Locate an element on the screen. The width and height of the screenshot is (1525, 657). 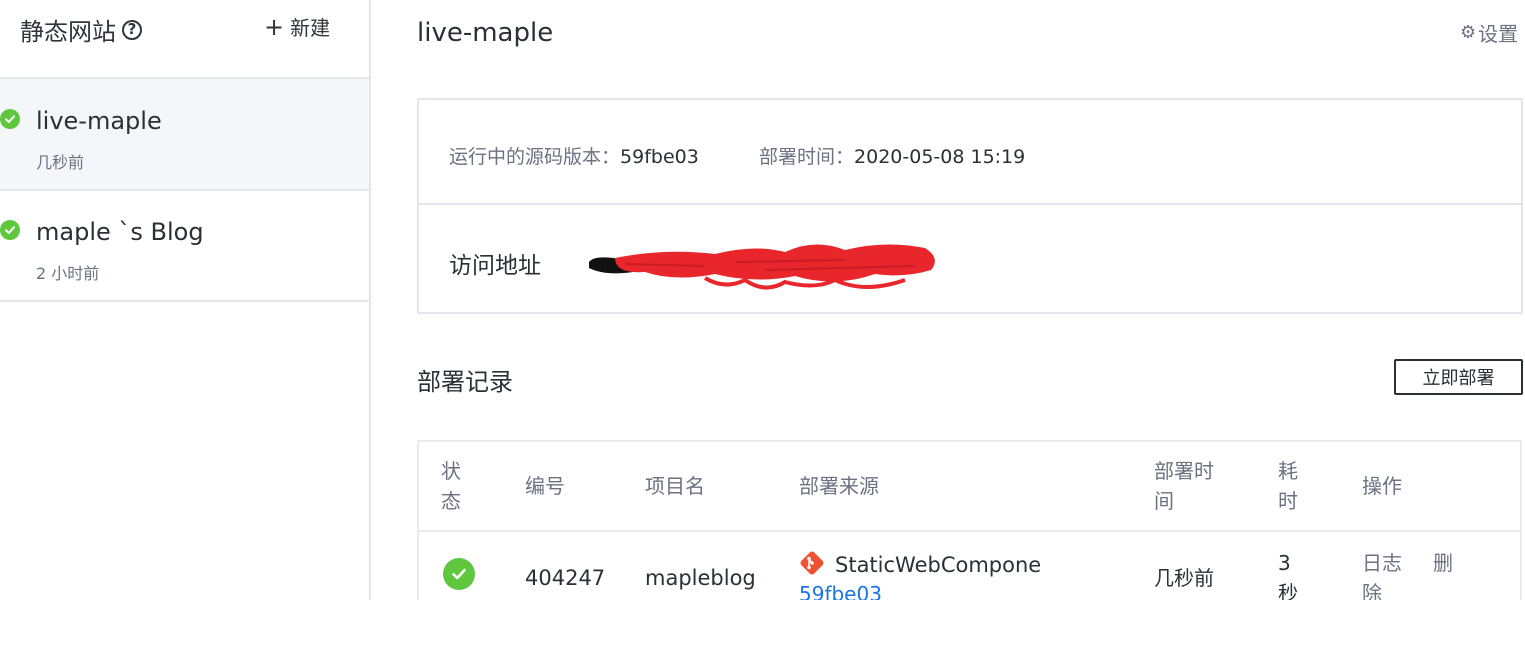
header-duration: 耗 时 is located at coordinates (1288, 486).